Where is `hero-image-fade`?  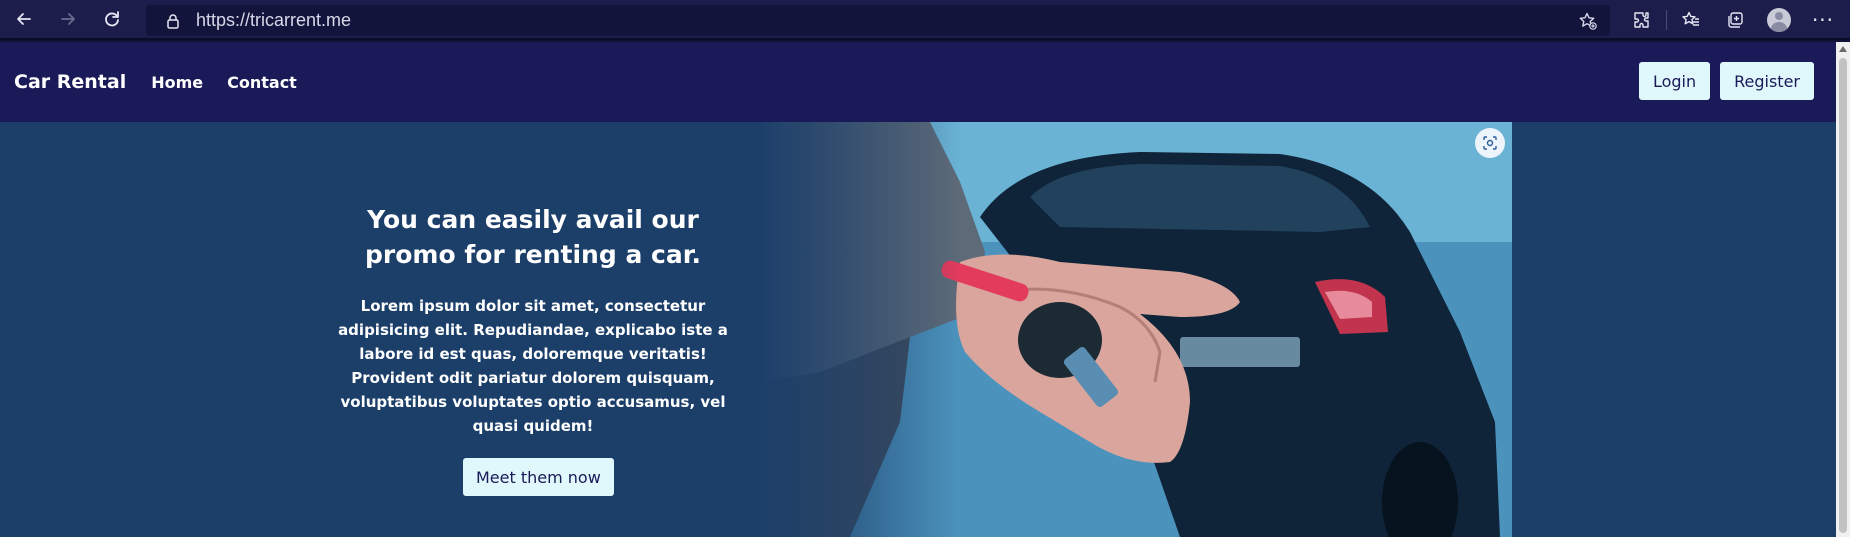
hero-image-fade is located at coordinates (860, 329).